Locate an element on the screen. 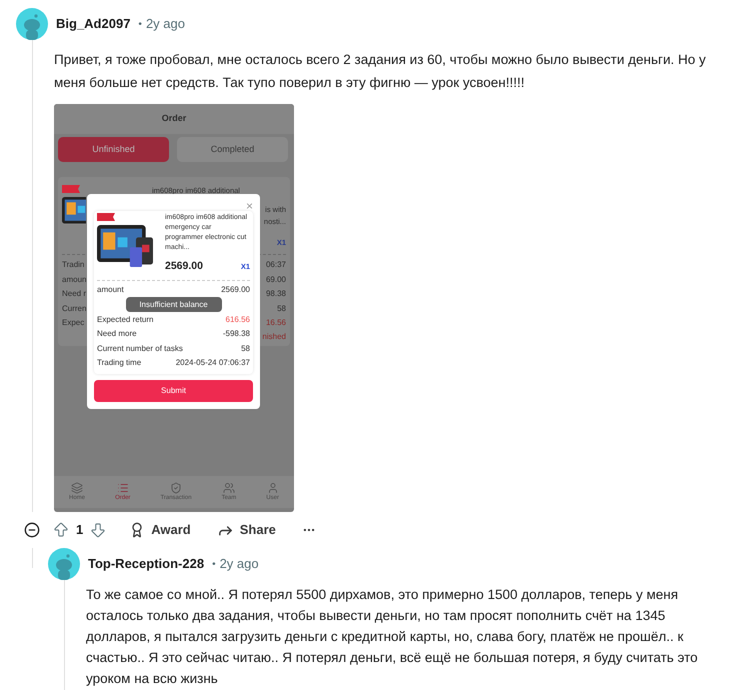 Image resolution: width=731 pixels, height=690 pixels. comment-text: Привет, я тоже пробовал, мне осталось всего 2 задания из 60, чтобы можно было вывести деньги. Но у меня больше нет средств. Так тупо поверил в эту фигню — урок усвоен!!!!! is located at coordinates (380, 71).